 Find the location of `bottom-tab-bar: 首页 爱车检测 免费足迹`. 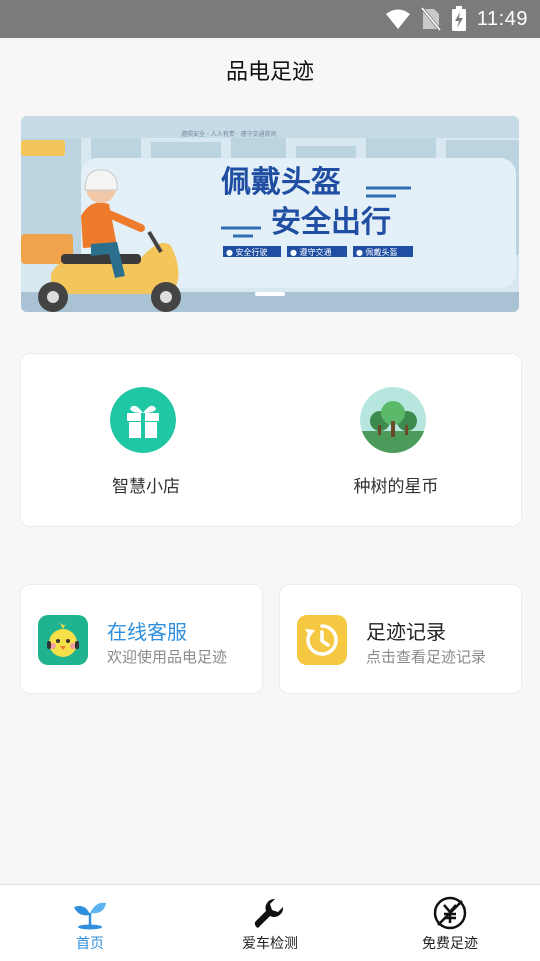

bottom-tab-bar: 首页 爱车检测 免费足迹 is located at coordinates (270, 922).